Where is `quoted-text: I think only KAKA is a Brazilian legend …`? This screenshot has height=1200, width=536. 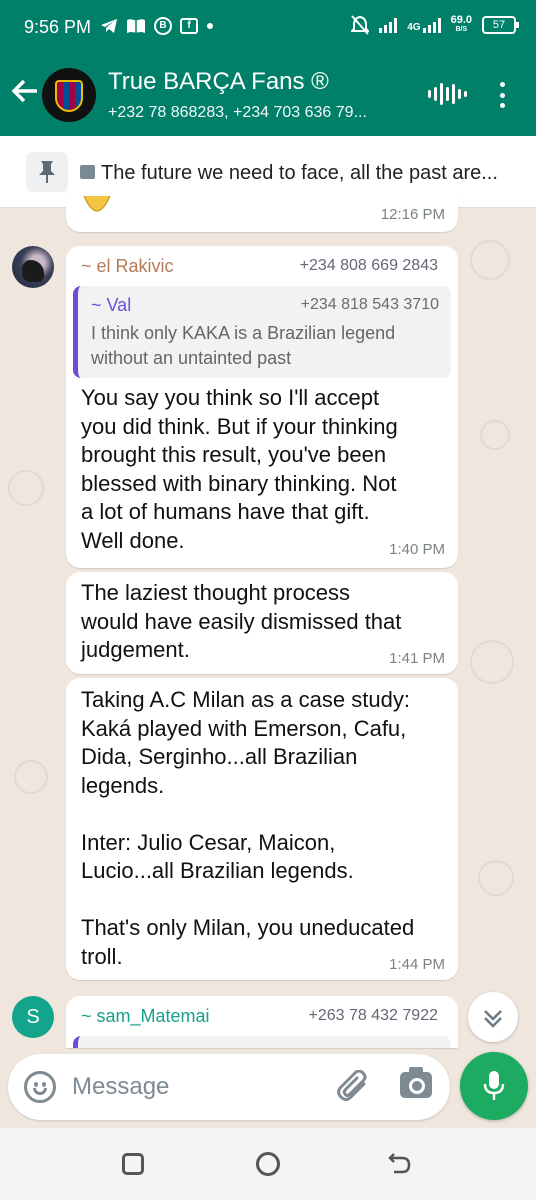 quoted-text: I think only KAKA is a Brazilian legend … is located at coordinates (243, 346).